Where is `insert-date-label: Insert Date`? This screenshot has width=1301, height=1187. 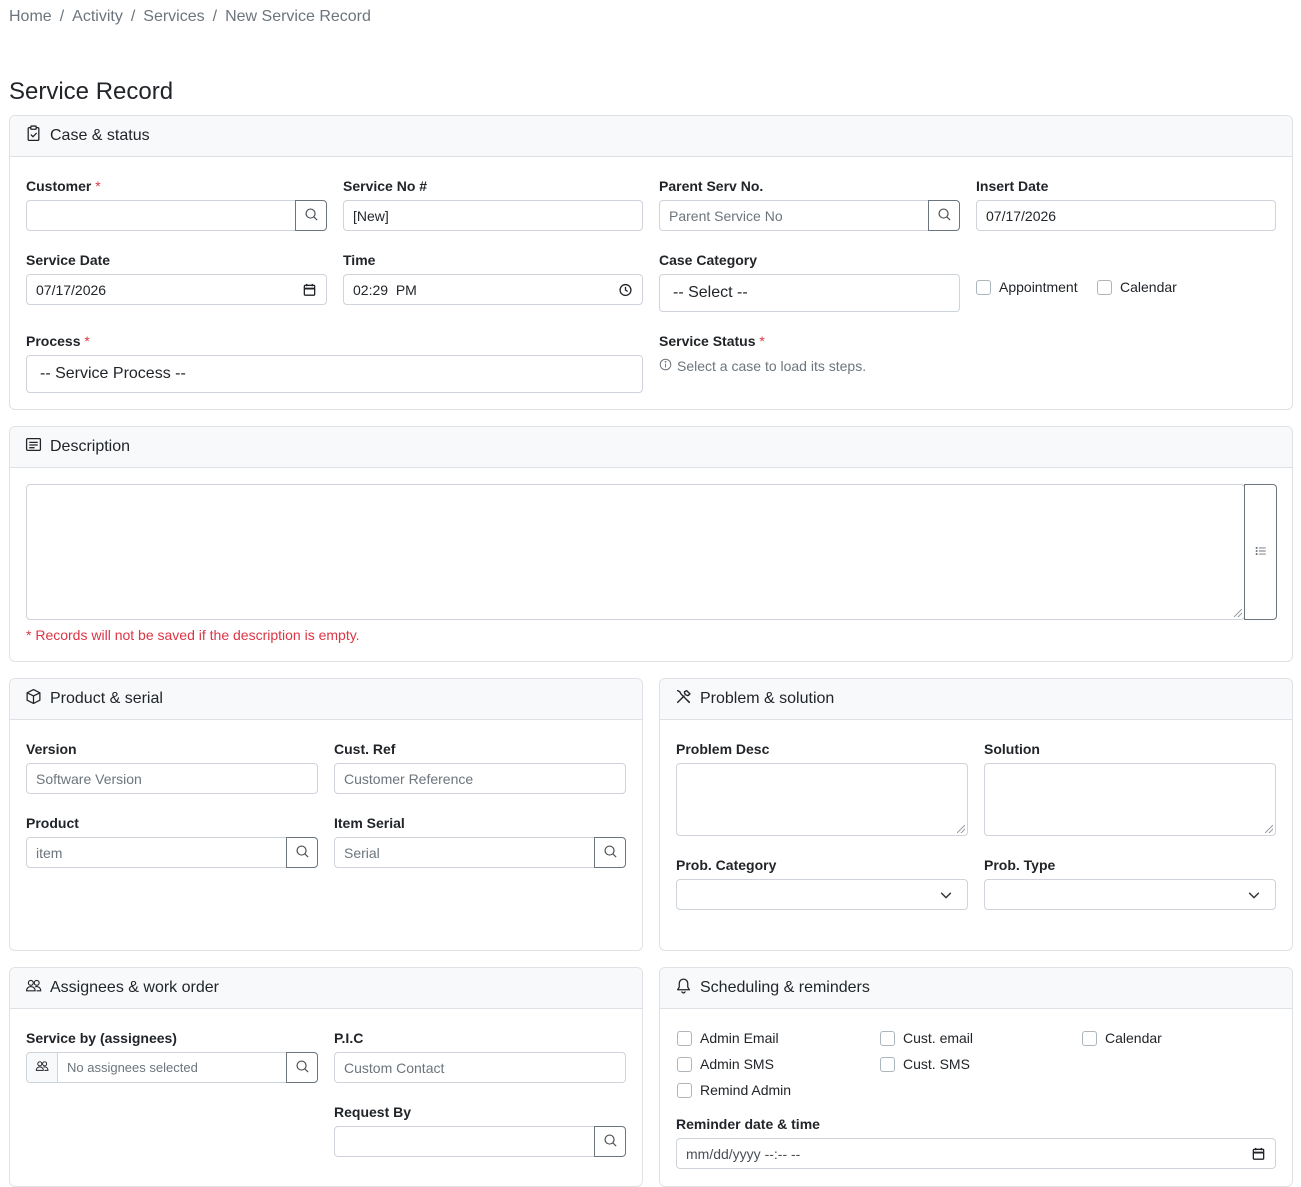 insert-date-label: Insert Date is located at coordinates (1012, 186).